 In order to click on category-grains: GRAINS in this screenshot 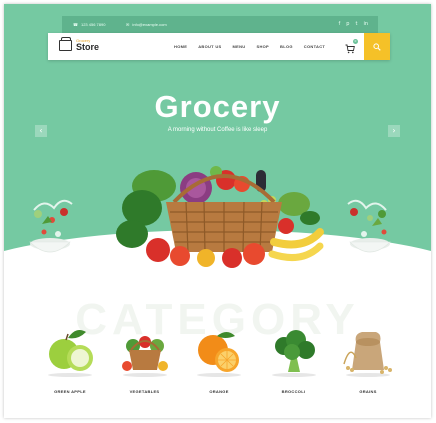, I will do `click(368, 364)`.